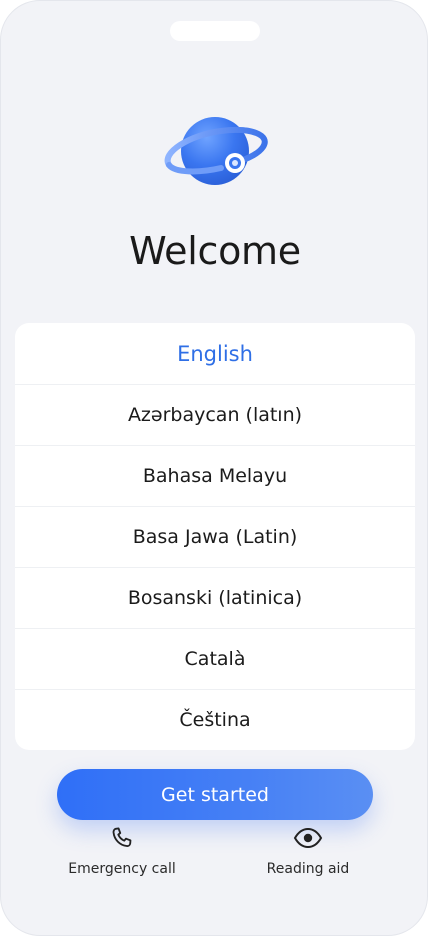  I want to click on get-started-button: Get started, so click(215, 794).